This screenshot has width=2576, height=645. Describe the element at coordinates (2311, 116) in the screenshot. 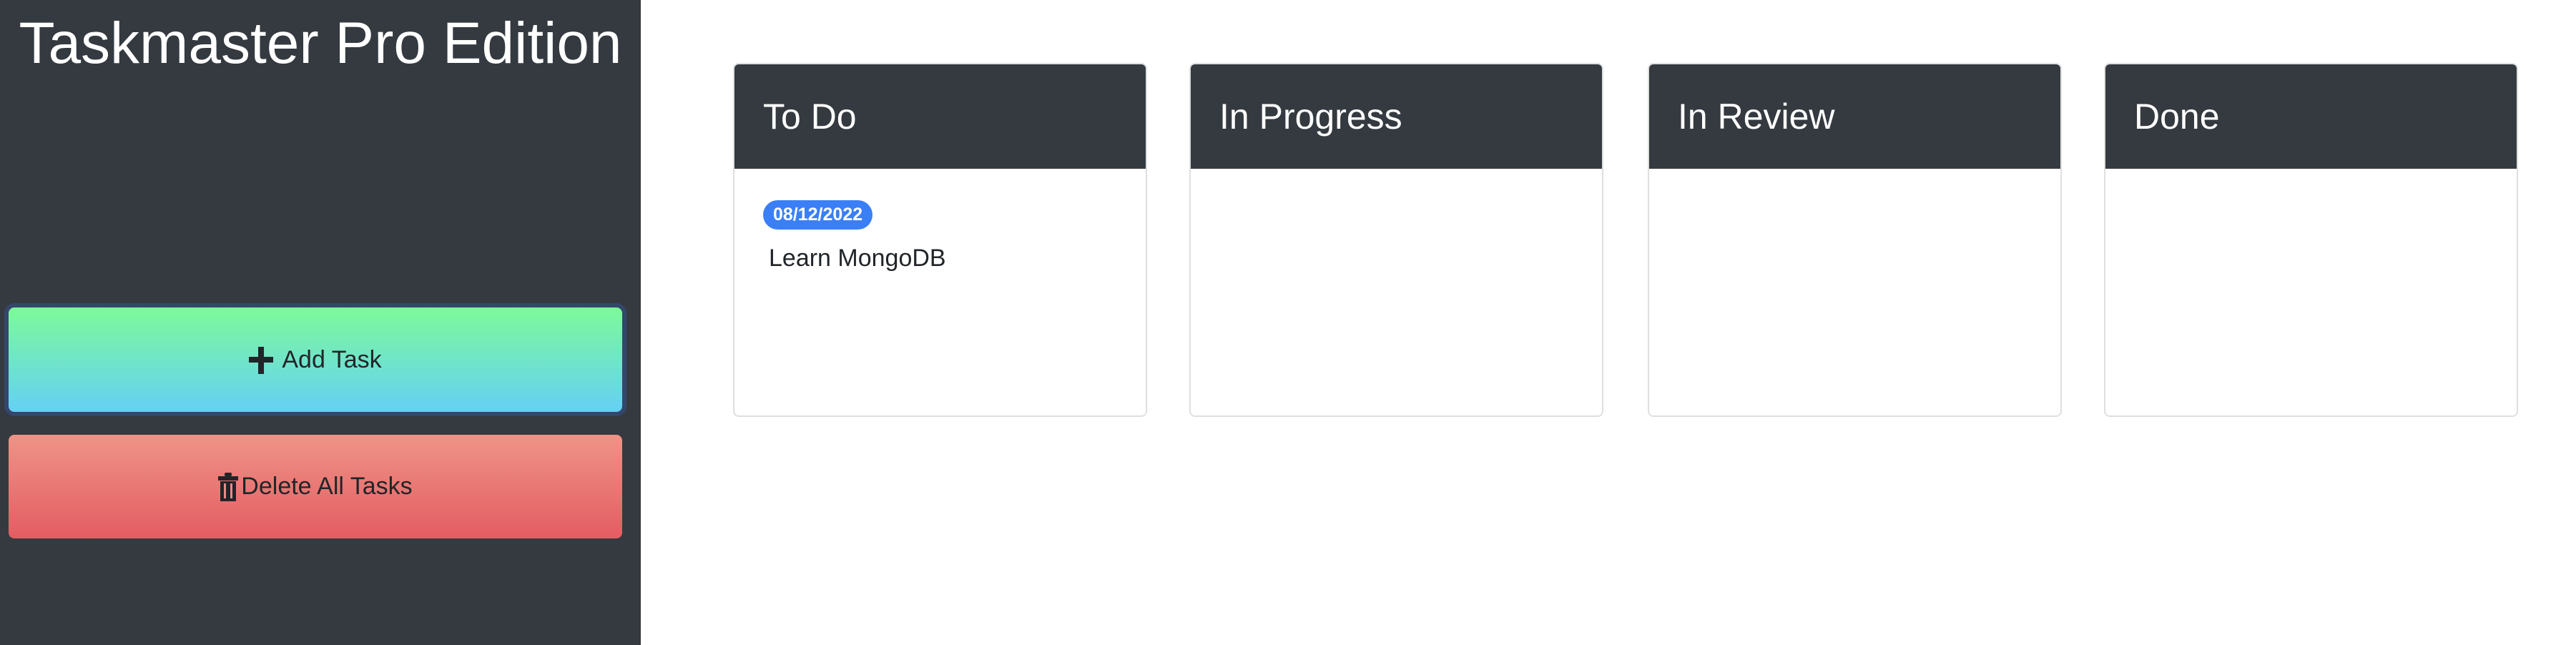

I see `column-title: Done` at that location.